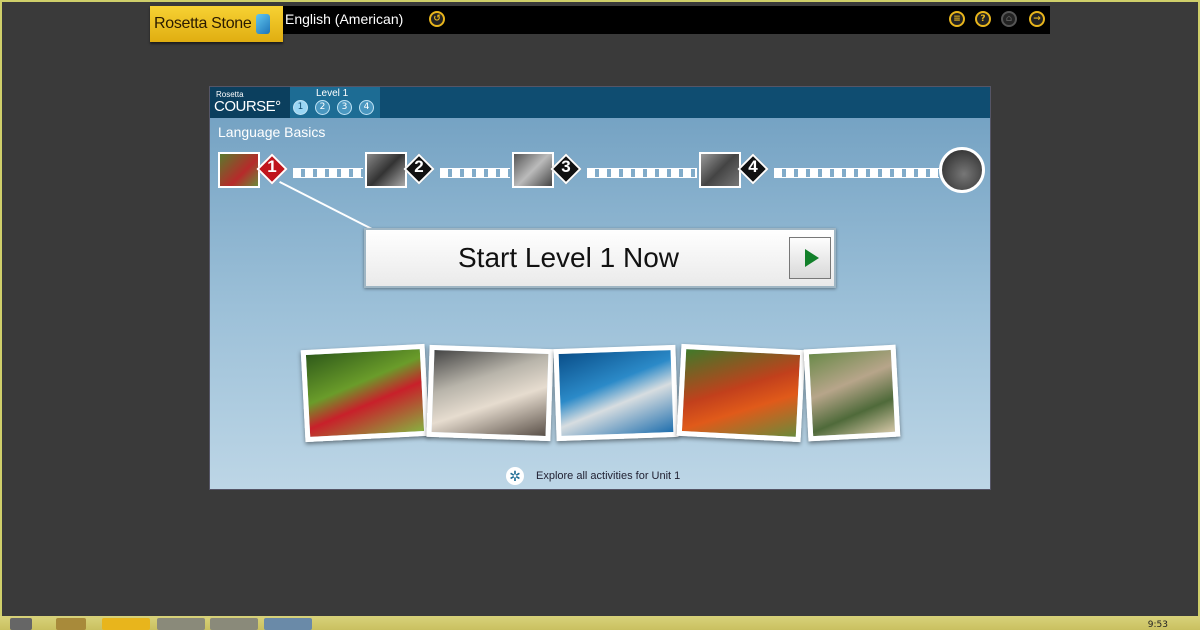 The height and width of the screenshot is (630, 1200). What do you see at coordinates (272, 166) in the screenshot?
I see `unit-1-number: 1` at bounding box center [272, 166].